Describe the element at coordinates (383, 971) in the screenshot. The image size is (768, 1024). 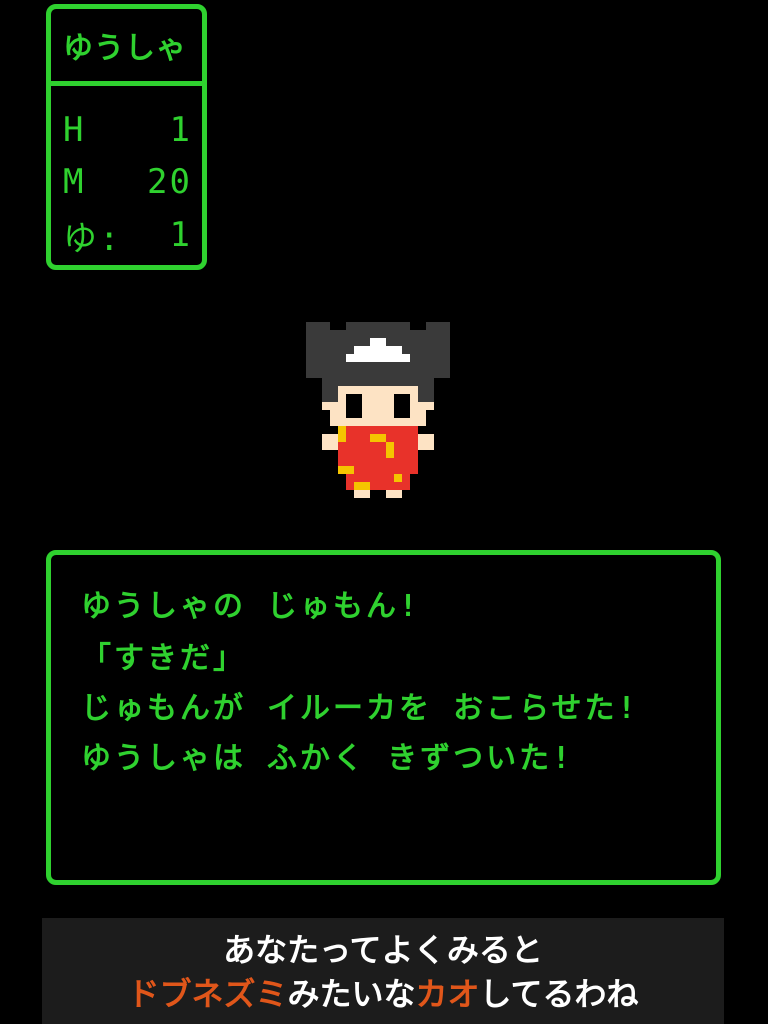
I see `caption-box: あなたってよくみると ドブネズミみたいなカオしてるわね` at that location.